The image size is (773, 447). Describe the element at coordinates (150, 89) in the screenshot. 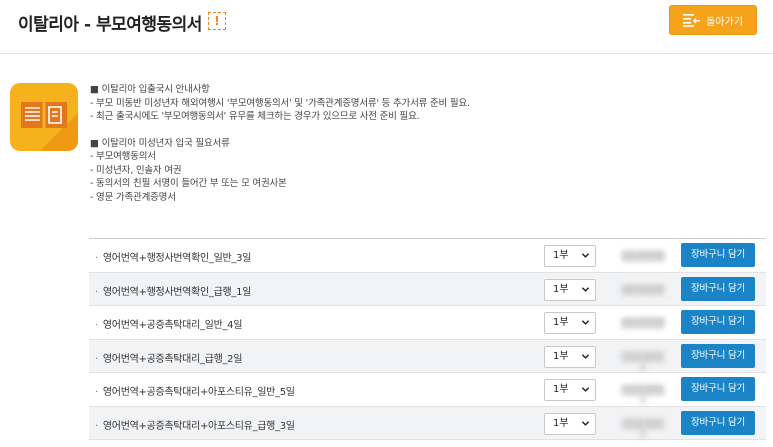

I see `entry-notice-heading: ■ 이탈리아 입출국시 안내사항` at that location.